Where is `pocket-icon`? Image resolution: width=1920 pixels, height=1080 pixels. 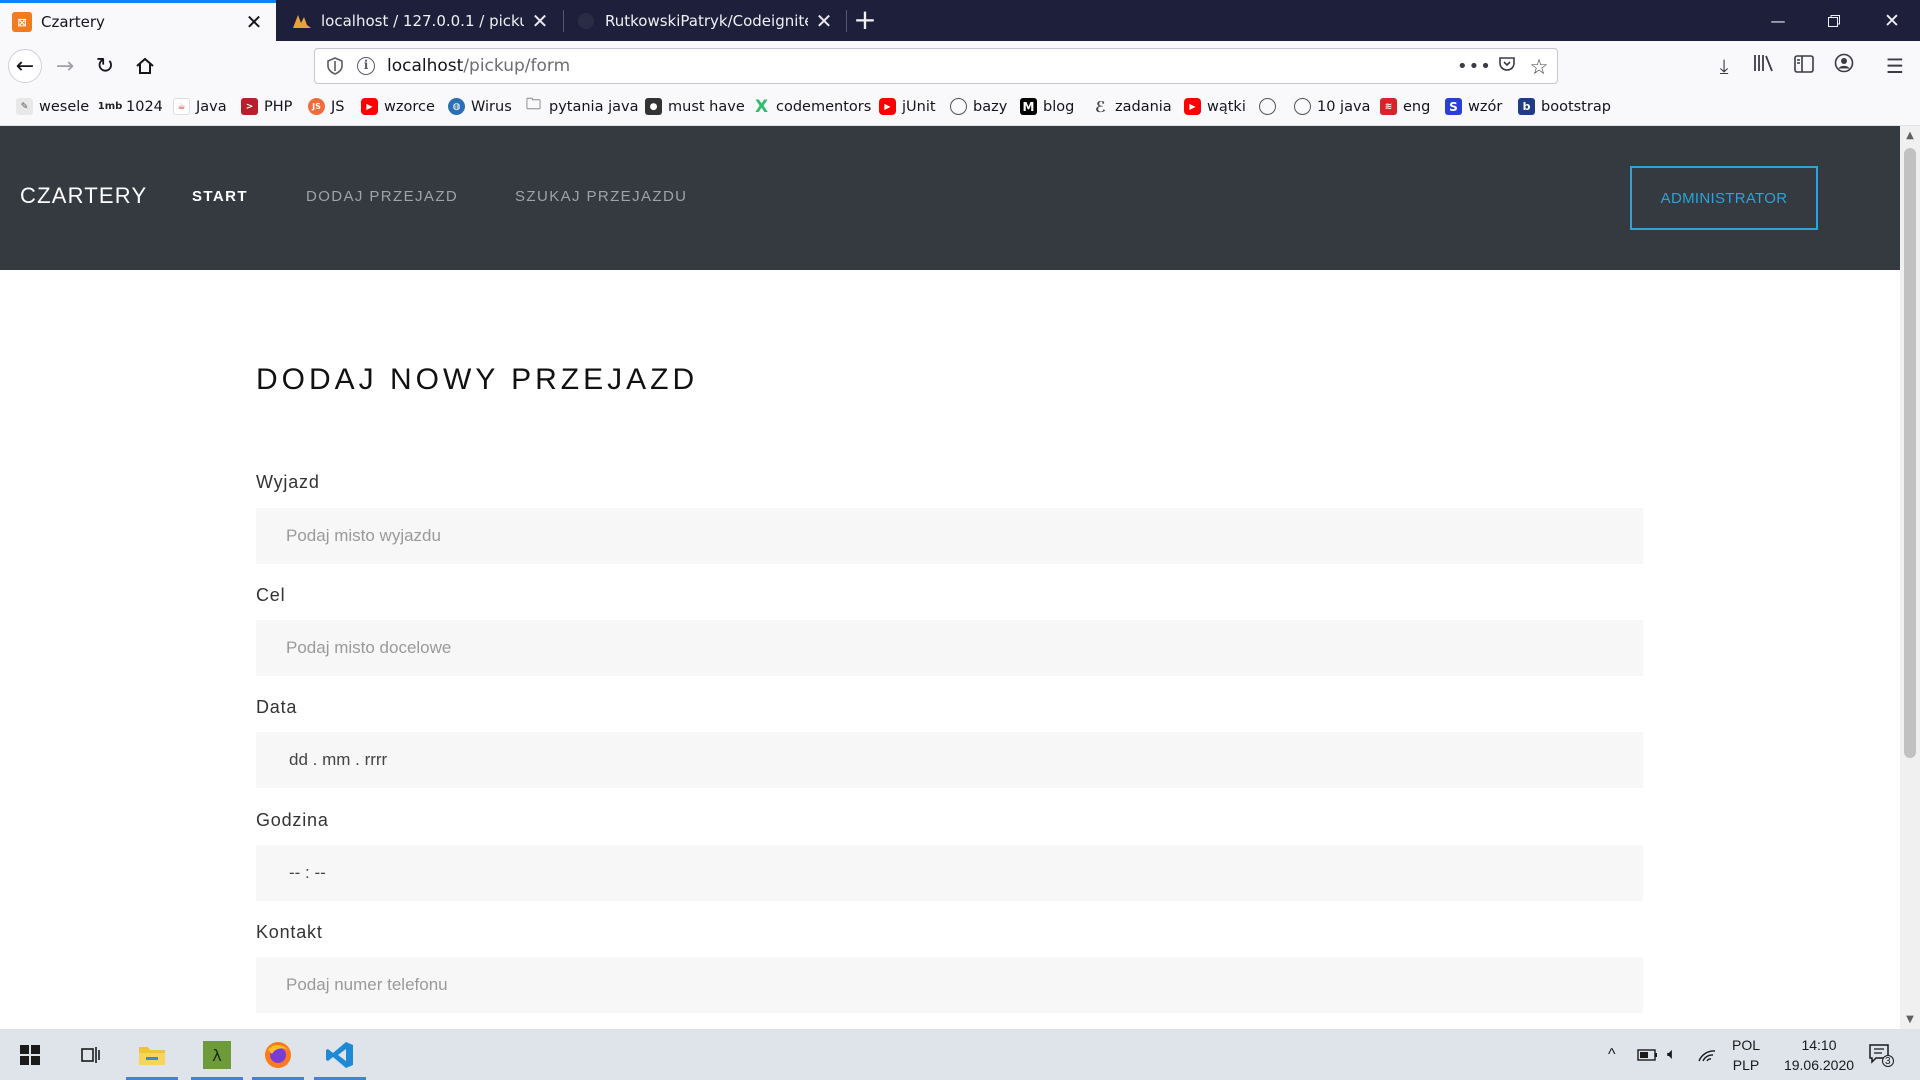
pocket-icon is located at coordinates (1507, 67).